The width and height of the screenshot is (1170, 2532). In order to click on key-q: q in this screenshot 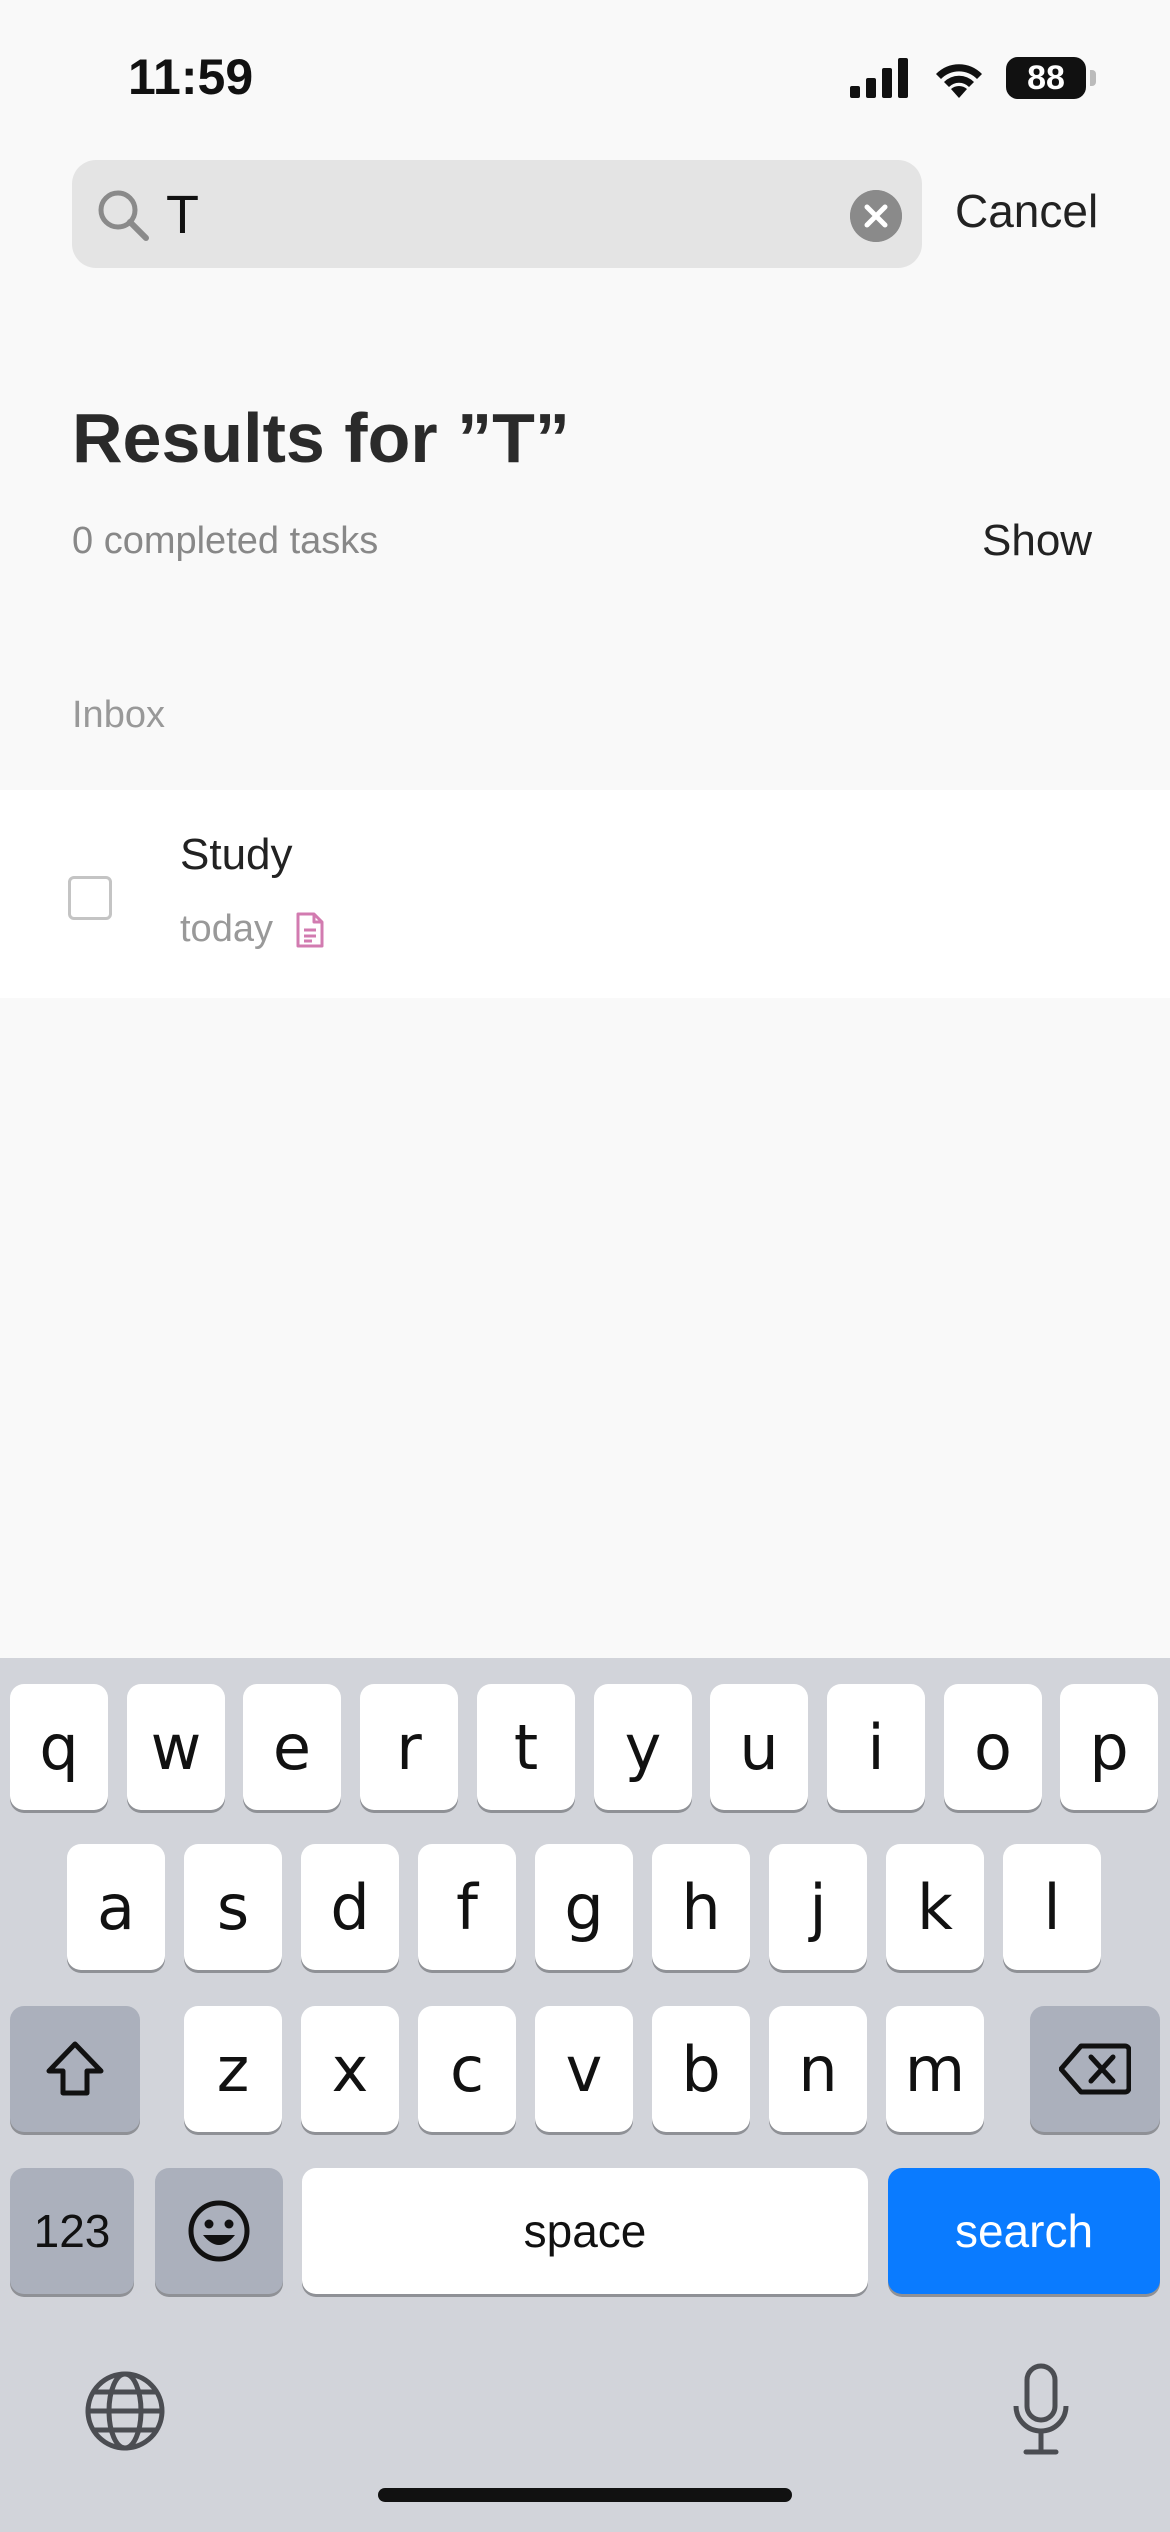, I will do `click(59, 1747)`.